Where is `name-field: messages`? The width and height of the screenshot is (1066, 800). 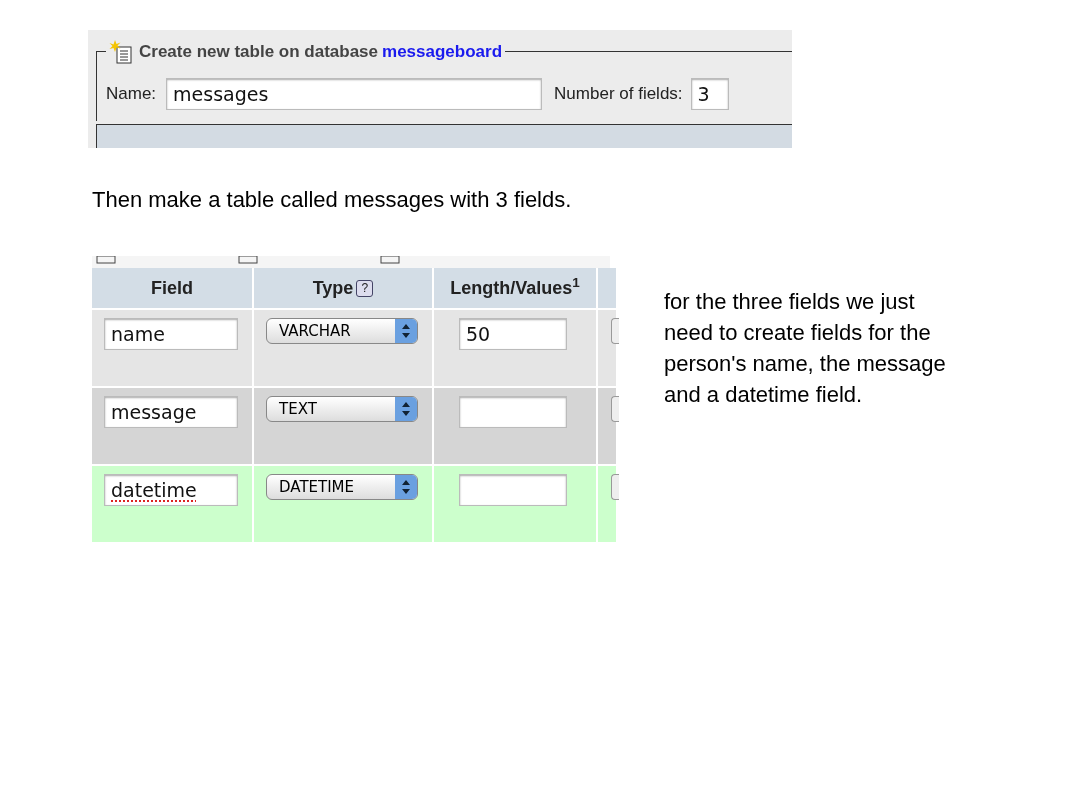 name-field: messages is located at coordinates (354, 94).